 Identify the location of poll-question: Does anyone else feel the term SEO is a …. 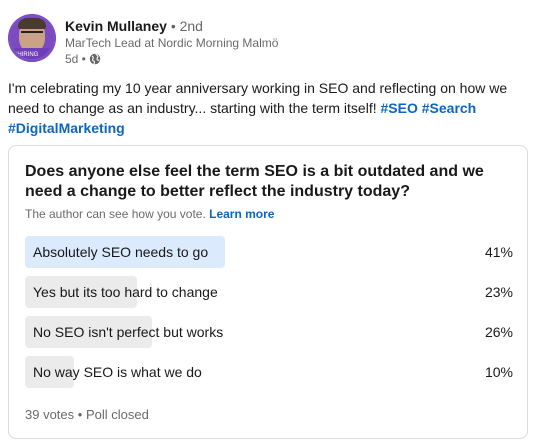
(254, 181).